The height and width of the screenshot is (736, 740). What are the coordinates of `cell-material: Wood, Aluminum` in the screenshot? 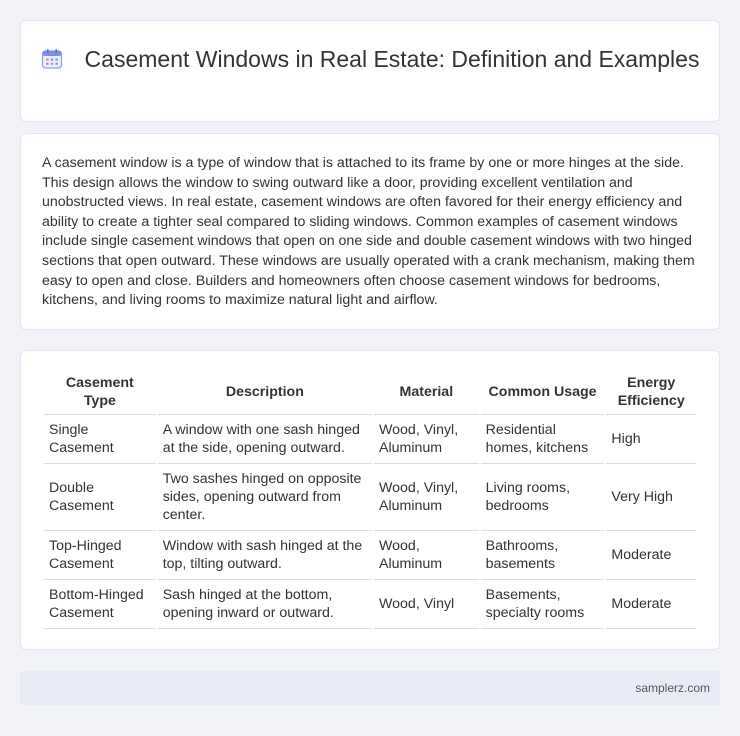 It's located at (426, 555).